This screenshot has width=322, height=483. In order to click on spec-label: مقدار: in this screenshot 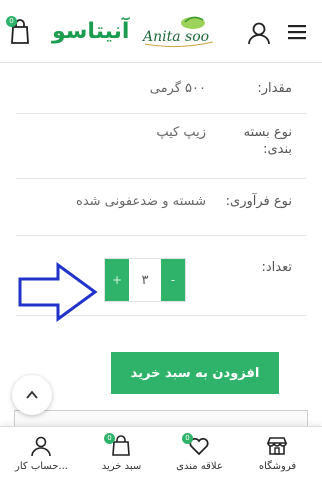, I will do `click(274, 88)`.